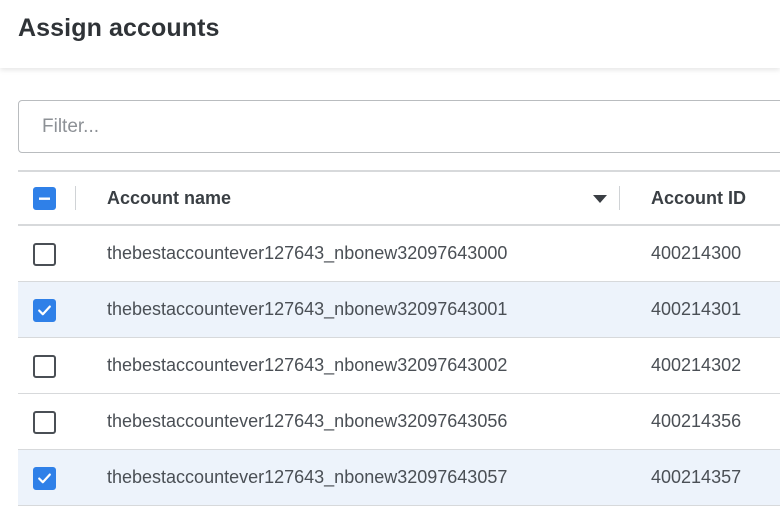 Image resolution: width=780 pixels, height=516 pixels. I want to click on account-id-cell: 400214301, so click(696, 309).